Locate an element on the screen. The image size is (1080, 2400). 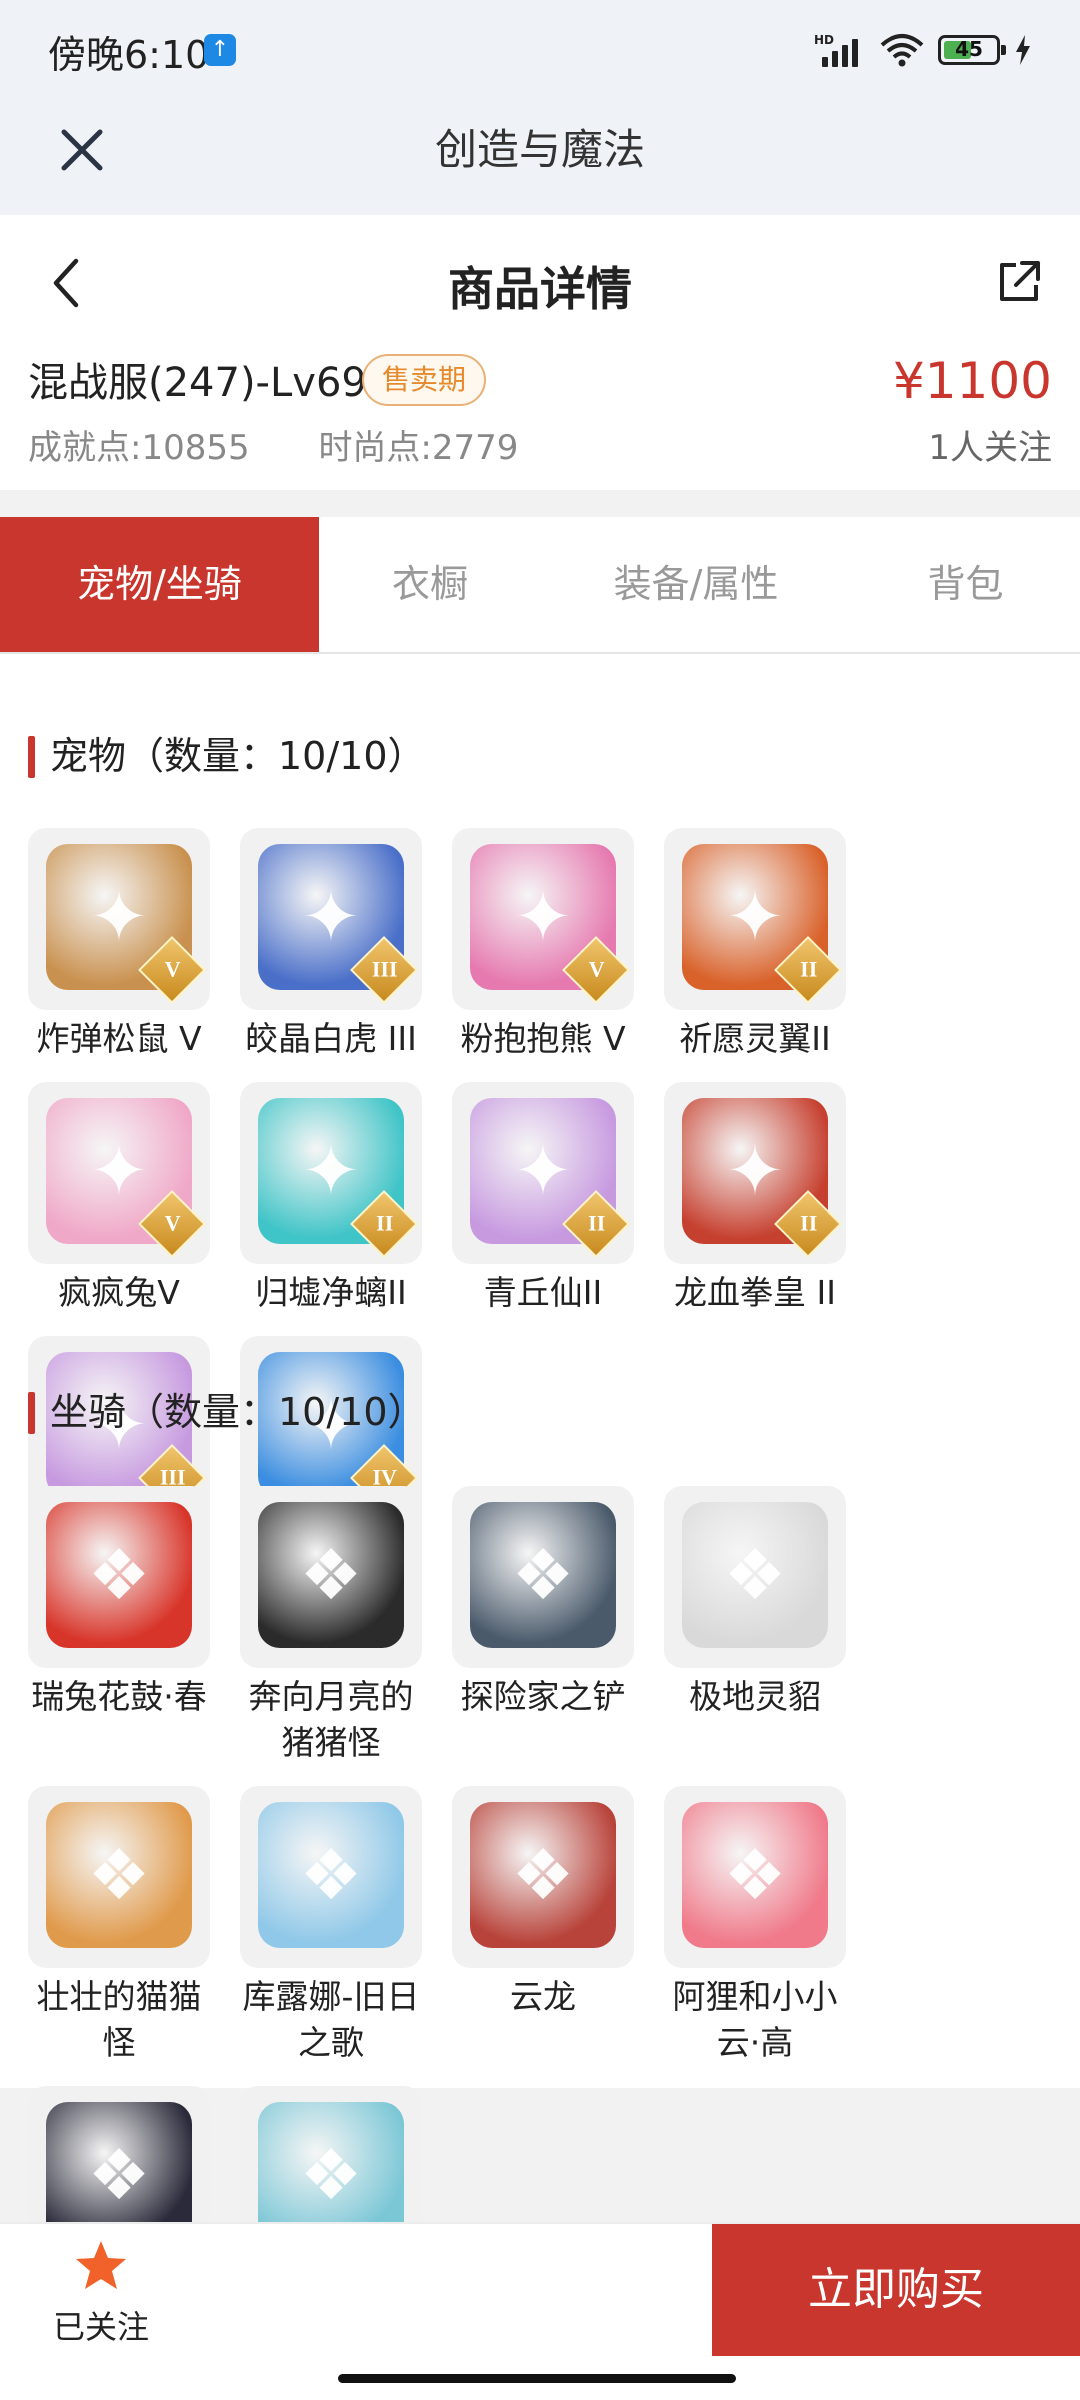
pet-item: ✦ II 青丘仙II is located at coordinates (543, 1199).